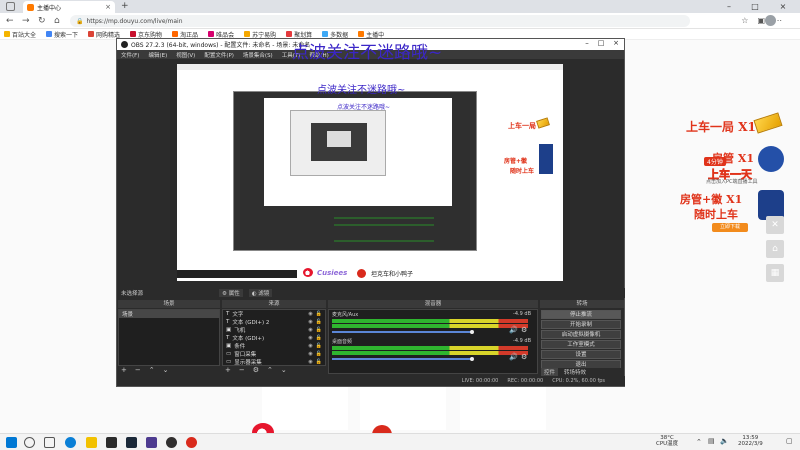 Image resolution: width=800 pixels, height=450 pixels. I want to click on bookmark-item: 搜索一下, so click(62, 34).